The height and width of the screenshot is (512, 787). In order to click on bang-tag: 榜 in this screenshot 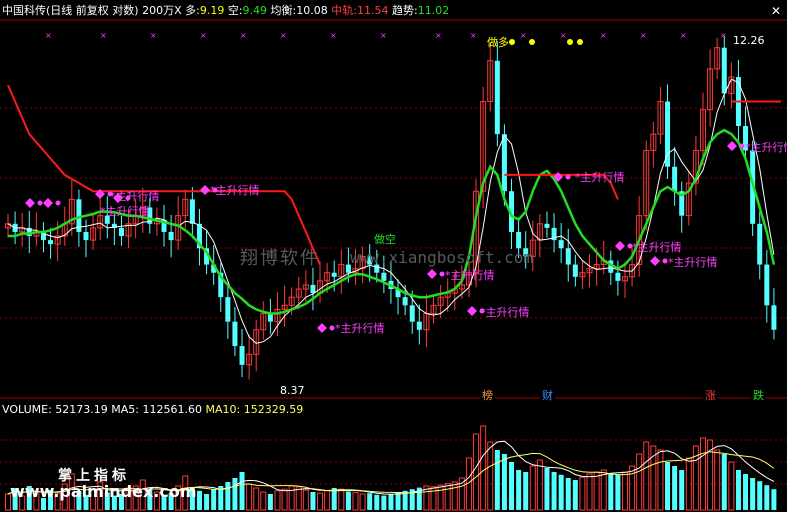, I will do `click(487, 395)`.